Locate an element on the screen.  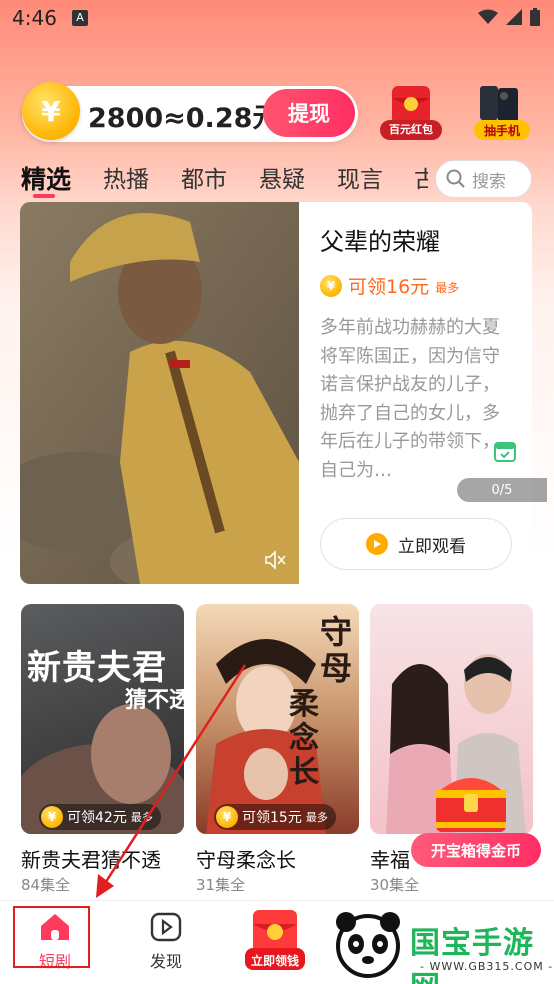
withdraw-button: 提现 is located at coordinates (309, 113).